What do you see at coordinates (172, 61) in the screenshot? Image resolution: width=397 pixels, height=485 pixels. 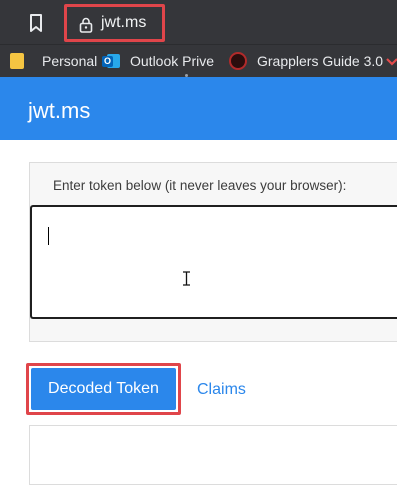 I see `bookmark-label: Outlook Prive` at bounding box center [172, 61].